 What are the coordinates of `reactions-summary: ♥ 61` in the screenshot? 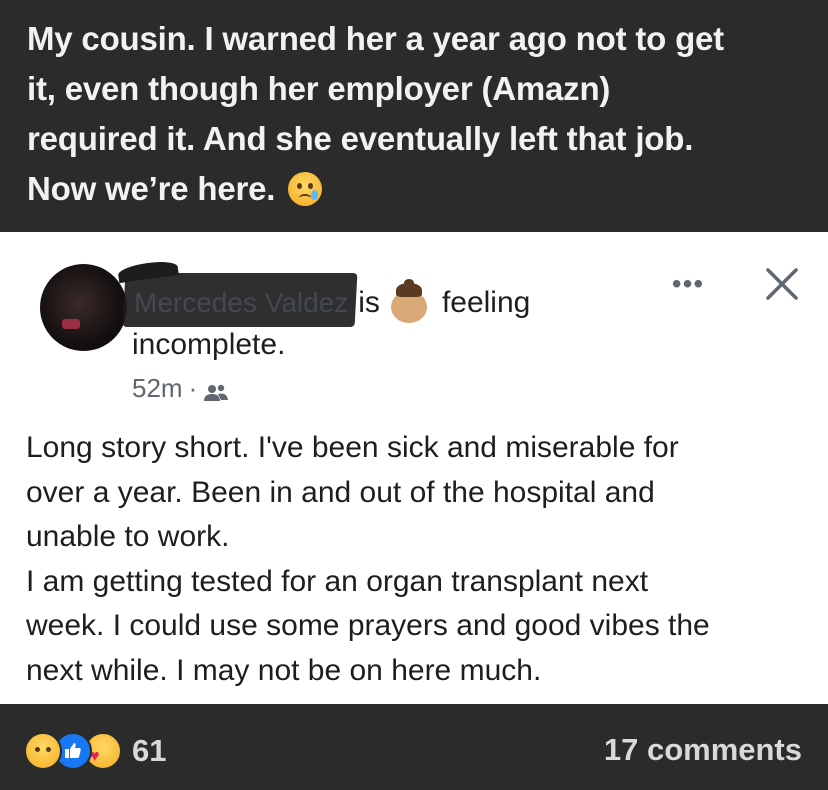 It's located at (95, 751).